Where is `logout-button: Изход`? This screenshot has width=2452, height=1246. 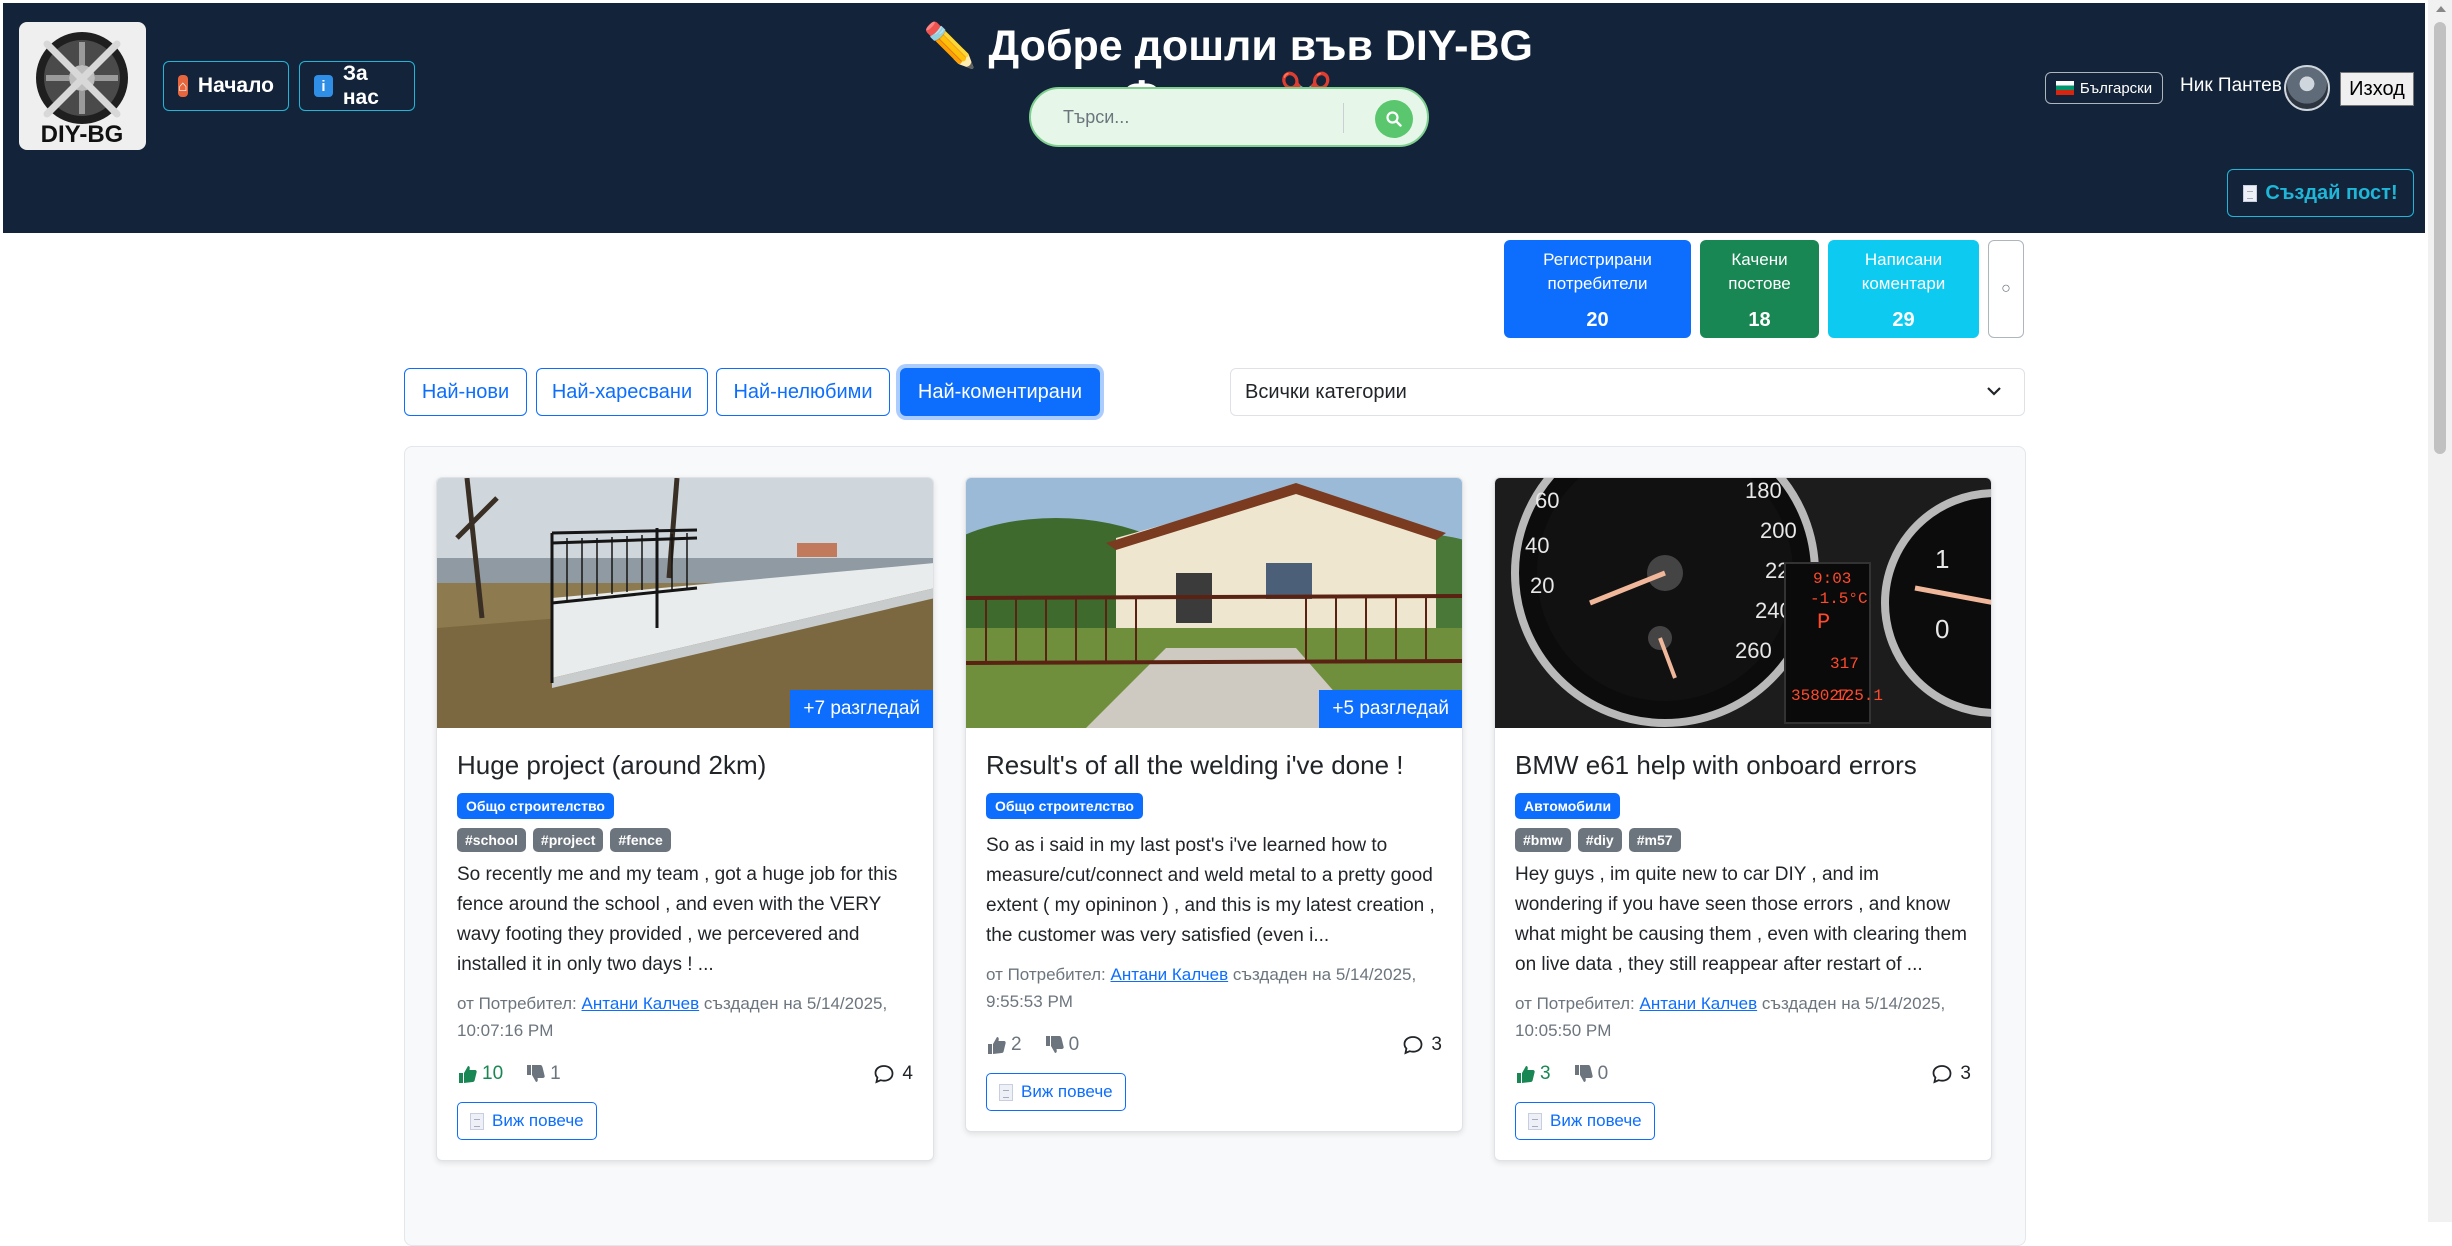 logout-button: Изход is located at coordinates (2377, 89).